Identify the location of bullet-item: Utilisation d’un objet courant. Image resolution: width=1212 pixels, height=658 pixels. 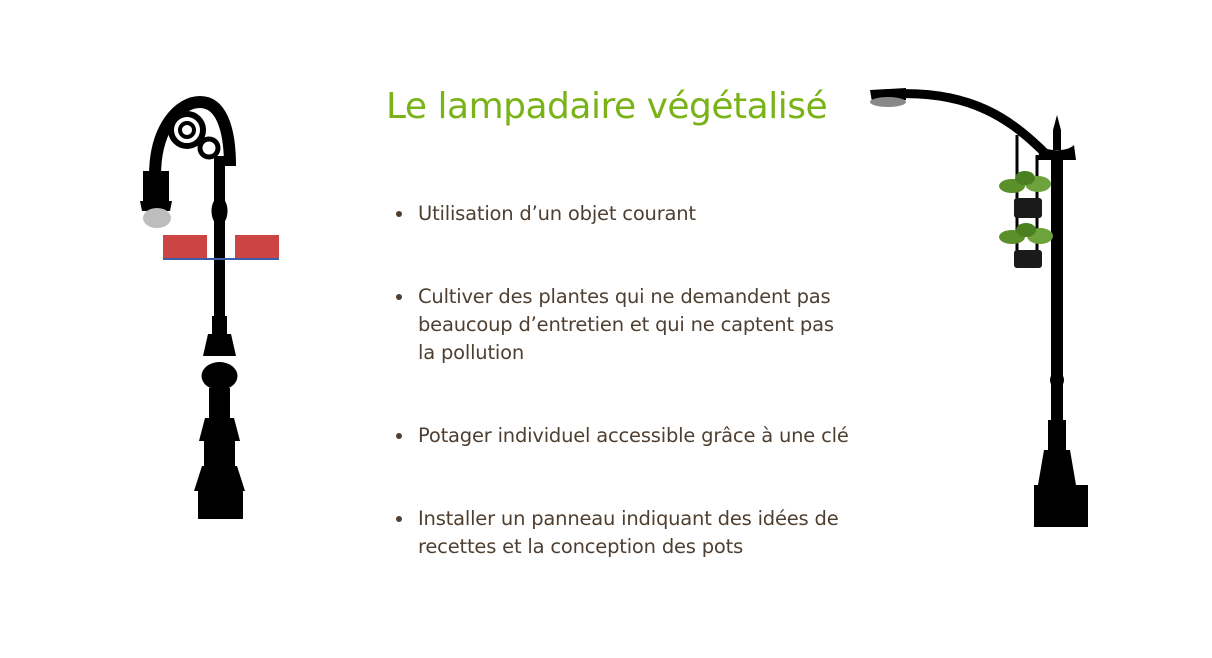
(626, 214).